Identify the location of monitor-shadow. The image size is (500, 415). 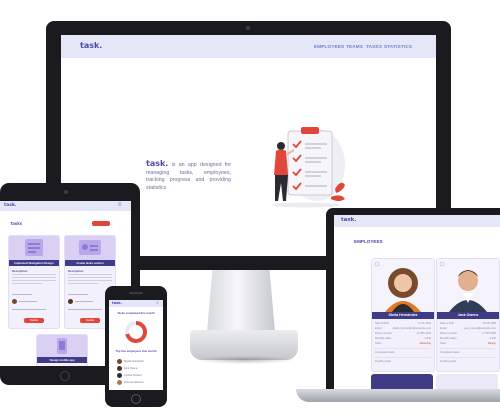
(245, 360).